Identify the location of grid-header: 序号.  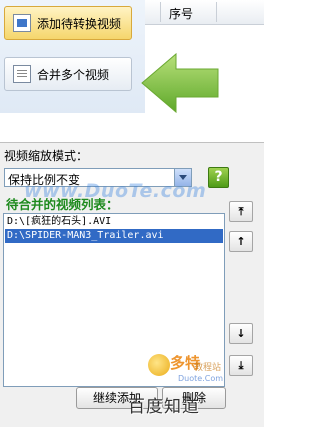
(204, 12).